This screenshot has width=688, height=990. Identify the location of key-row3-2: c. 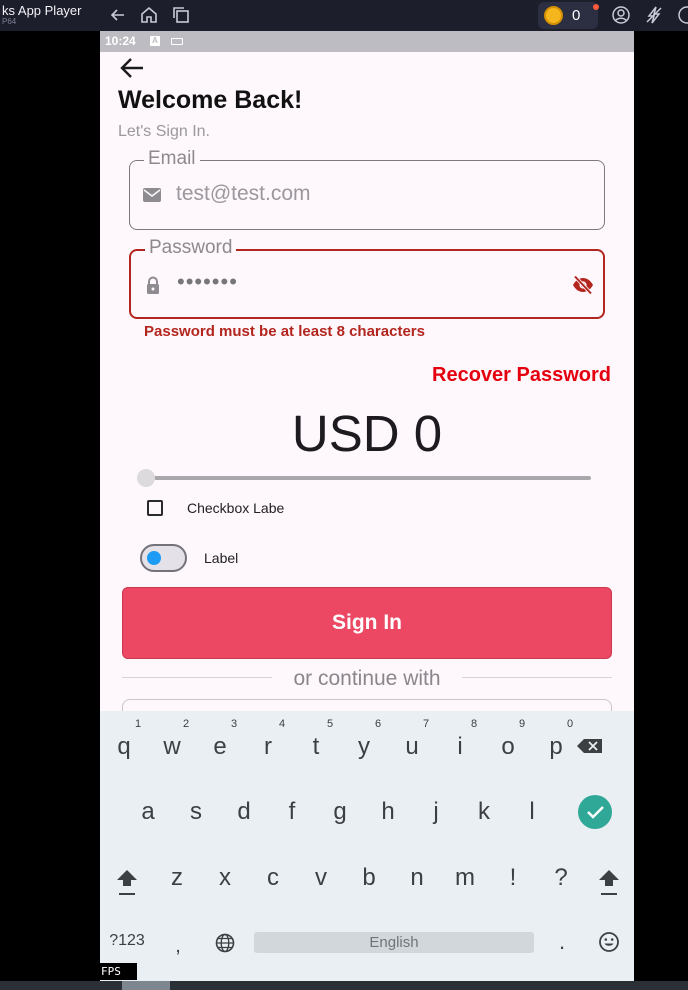
(273, 878).